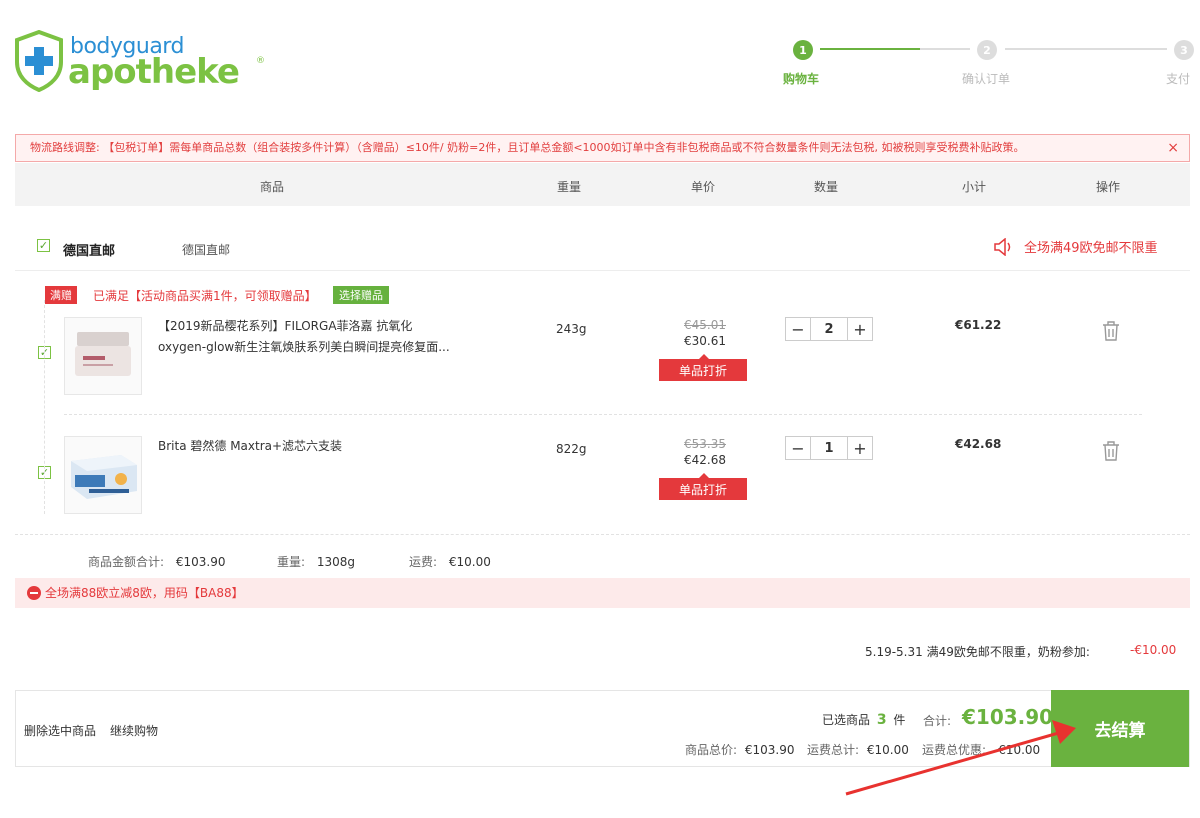 The height and width of the screenshot is (818, 1200). Describe the element at coordinates (974, 187) in the screenshot. I see `header-subtotal: 小计` at that location.